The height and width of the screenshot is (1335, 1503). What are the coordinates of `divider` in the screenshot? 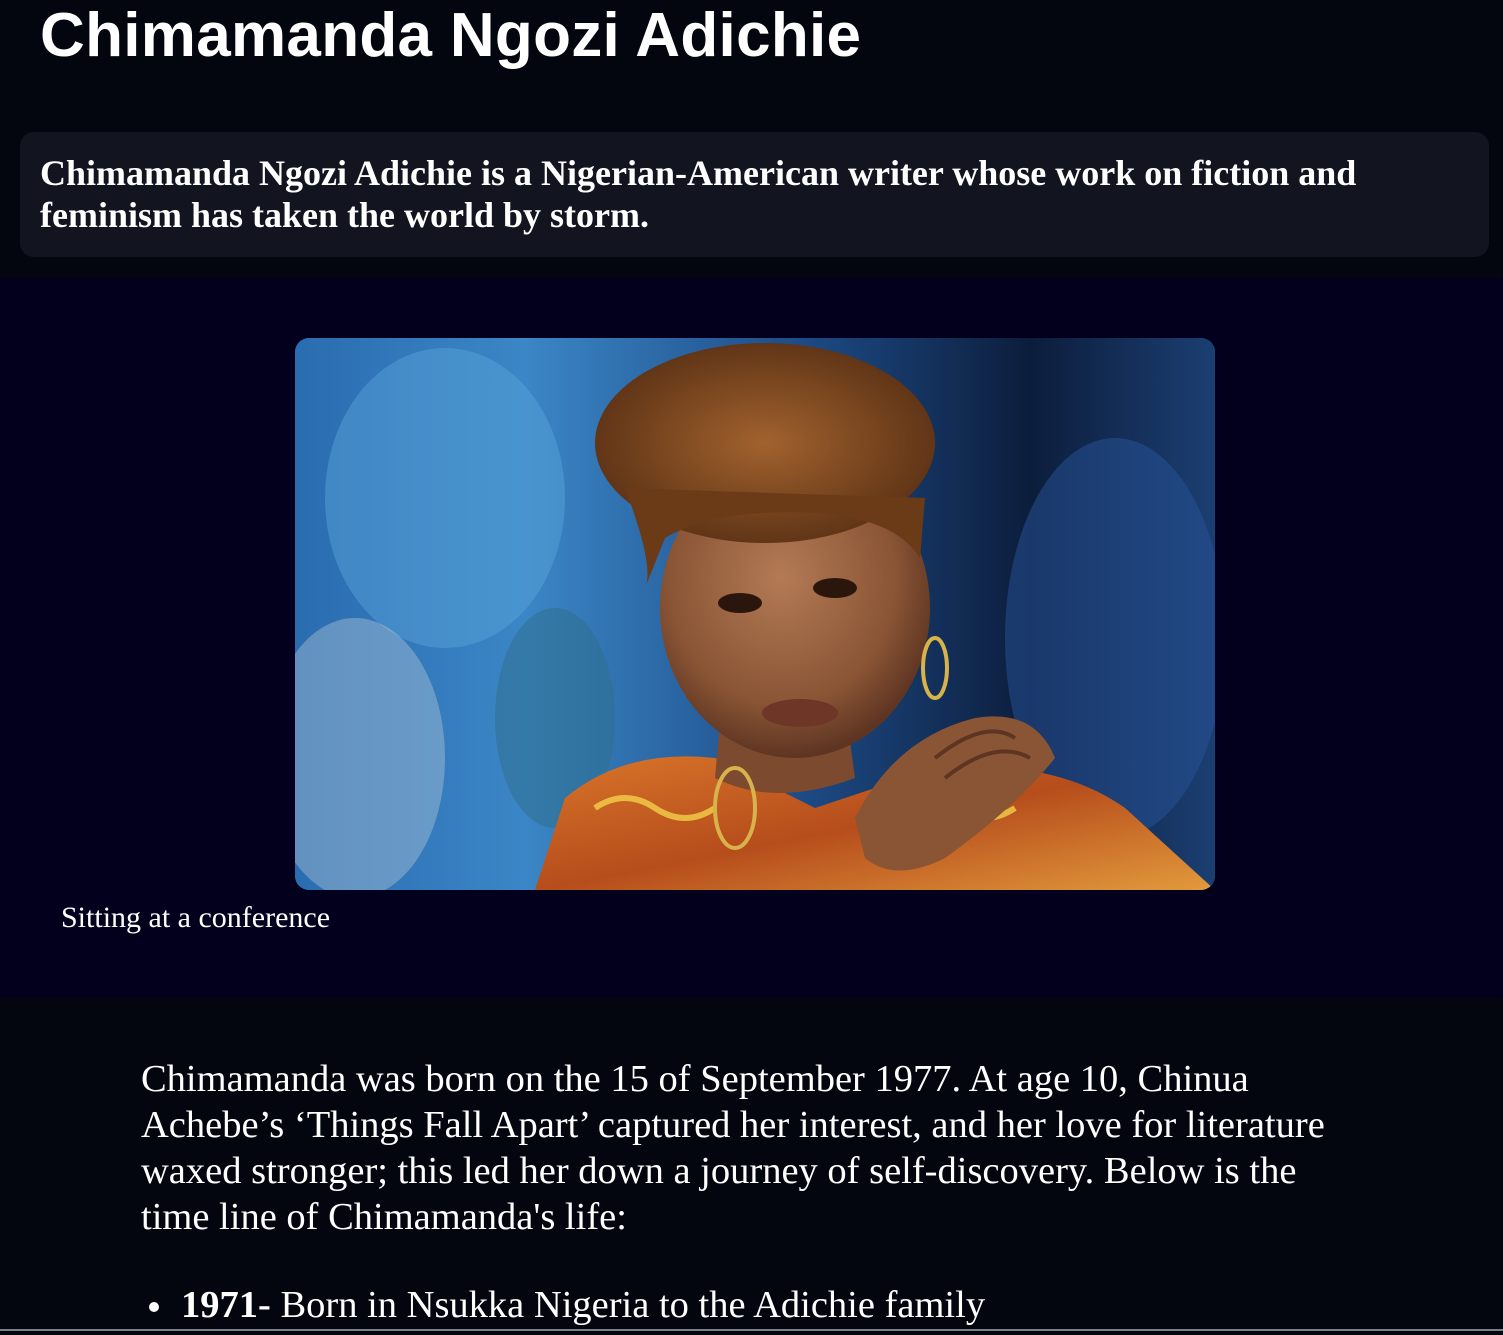 It's located at (751, 1330).